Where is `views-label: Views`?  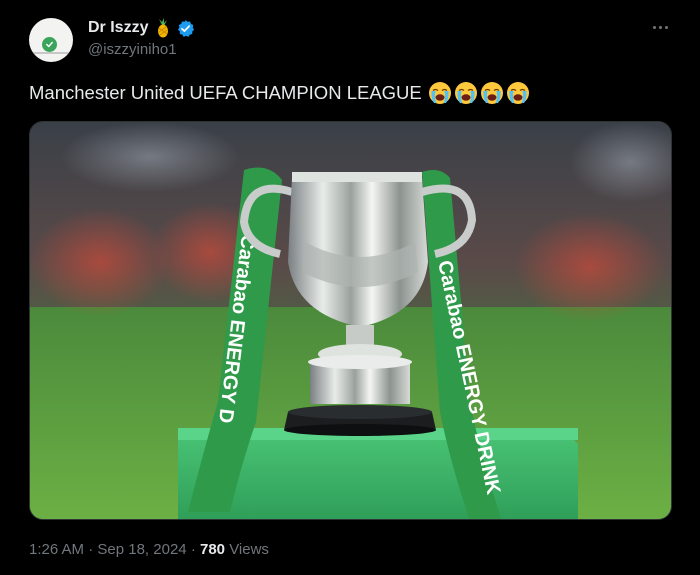
views-label: Views is located at coordinates (249, 549).